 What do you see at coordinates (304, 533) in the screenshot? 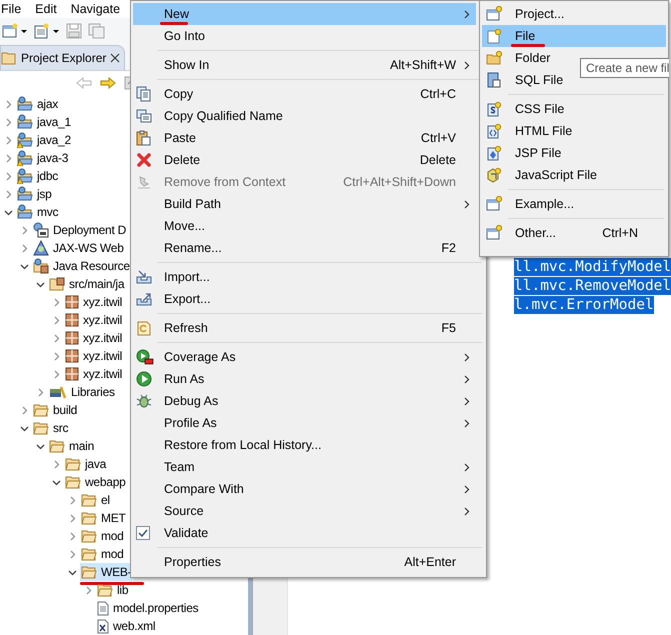
I see `menu-item: Validate` at bounding box center [304, 533].